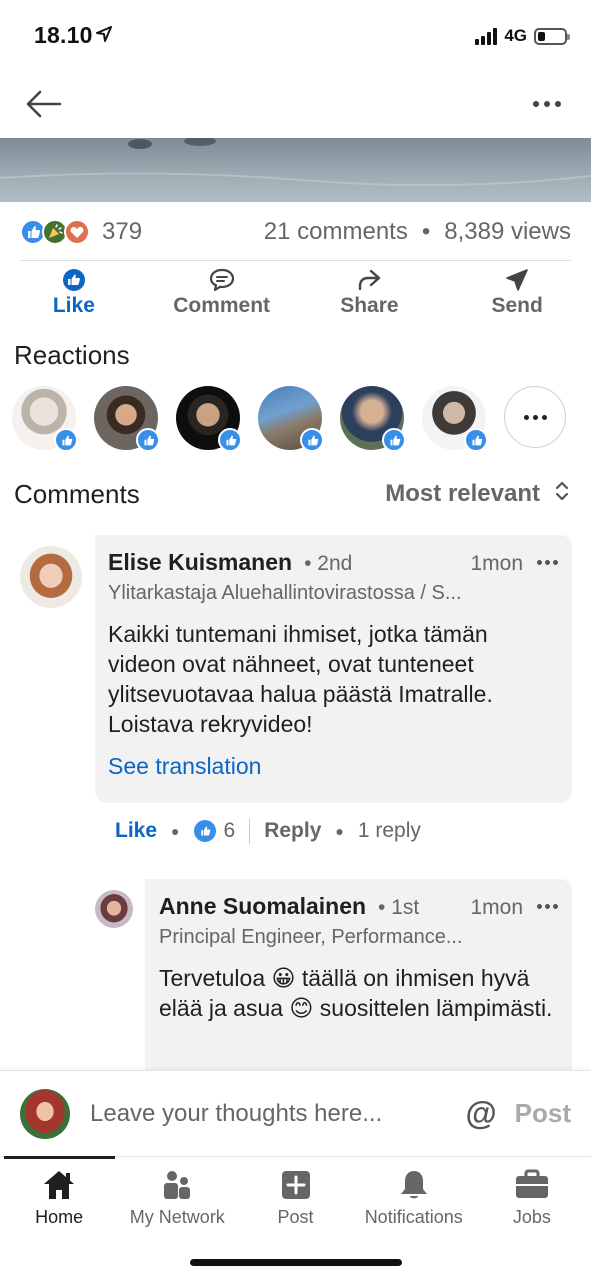 The height and width of the screenshot is (1280, 591). I want to click on tab-my-network: My Network, so click(177, 1201).